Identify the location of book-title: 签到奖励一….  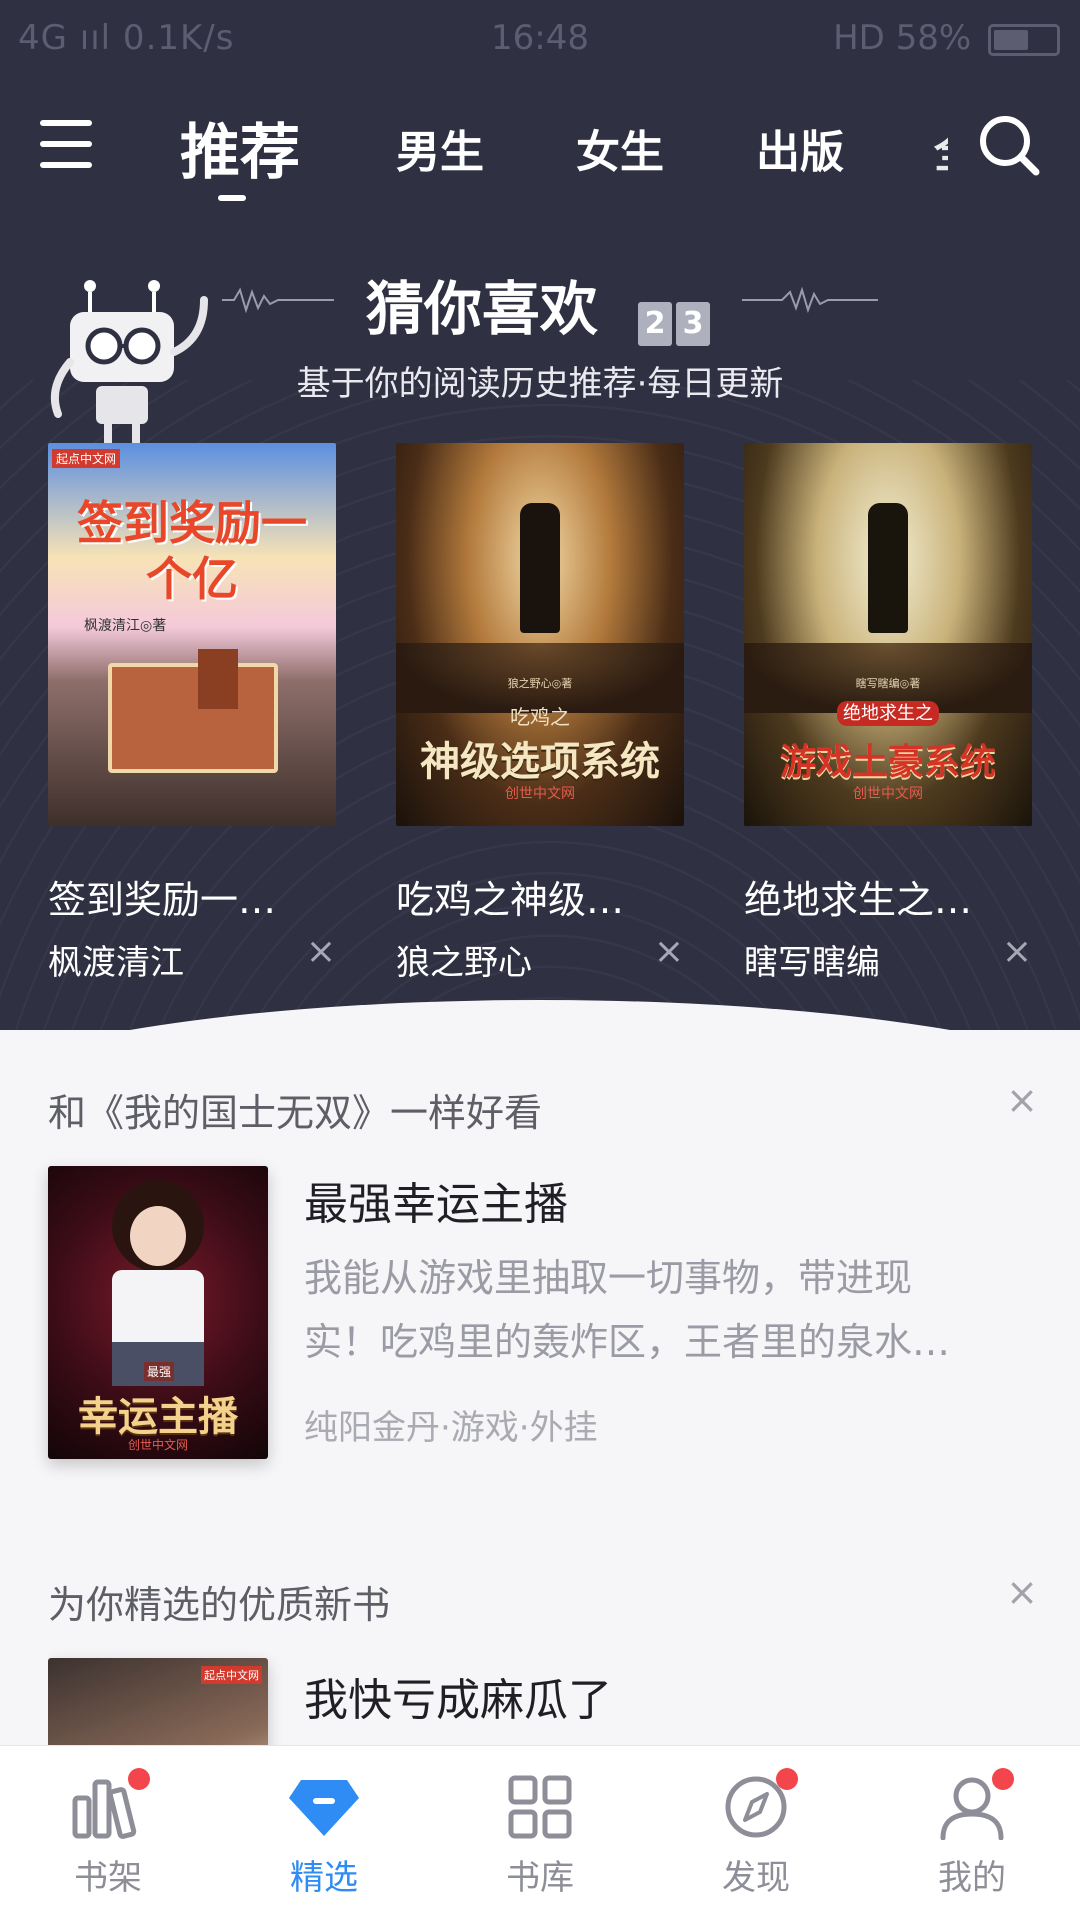
(162, 896).